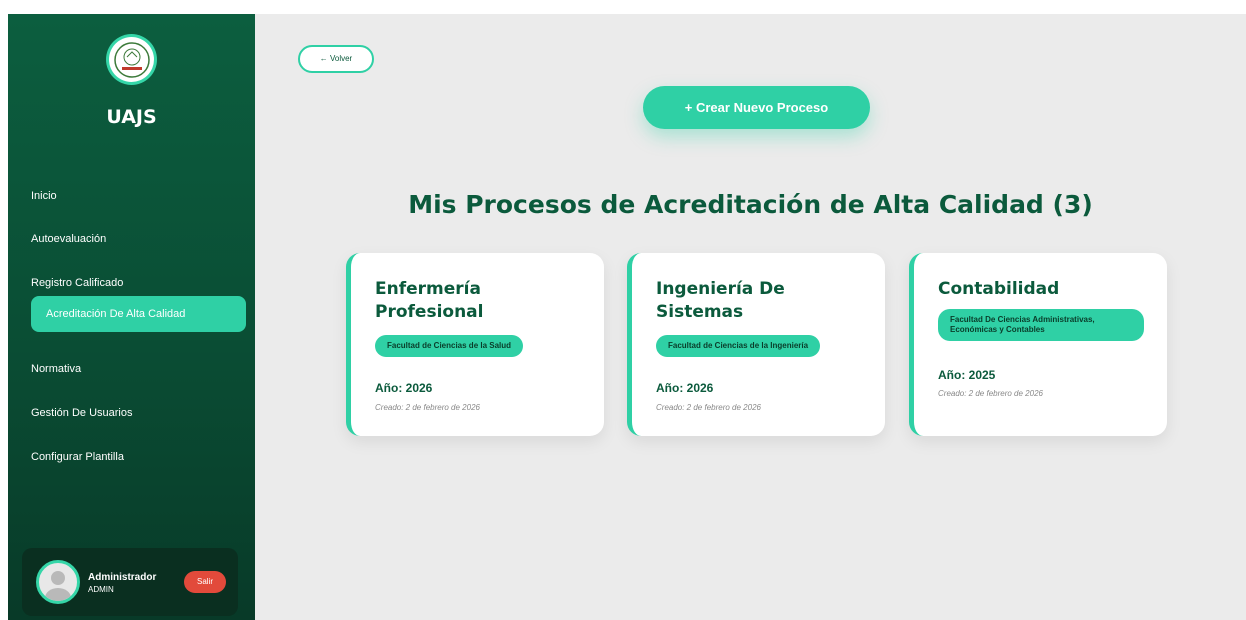  I want to click on sidebar-item-acreditacion: Acreditación De Alta Calidad, so click(138, 314).